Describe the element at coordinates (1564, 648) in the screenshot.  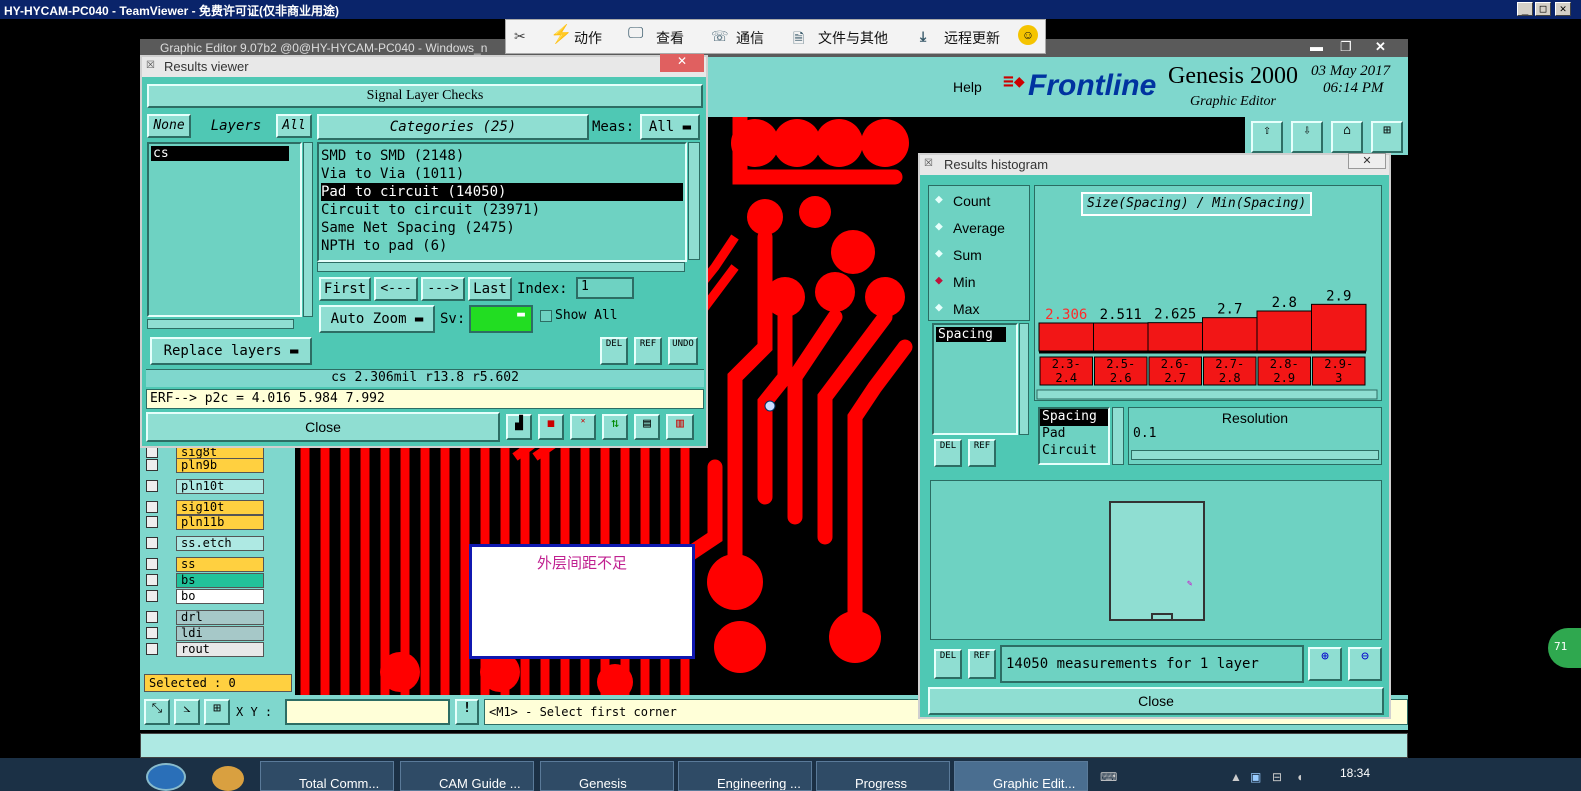
I see `teamviewer-side-badge: 71` at that location.